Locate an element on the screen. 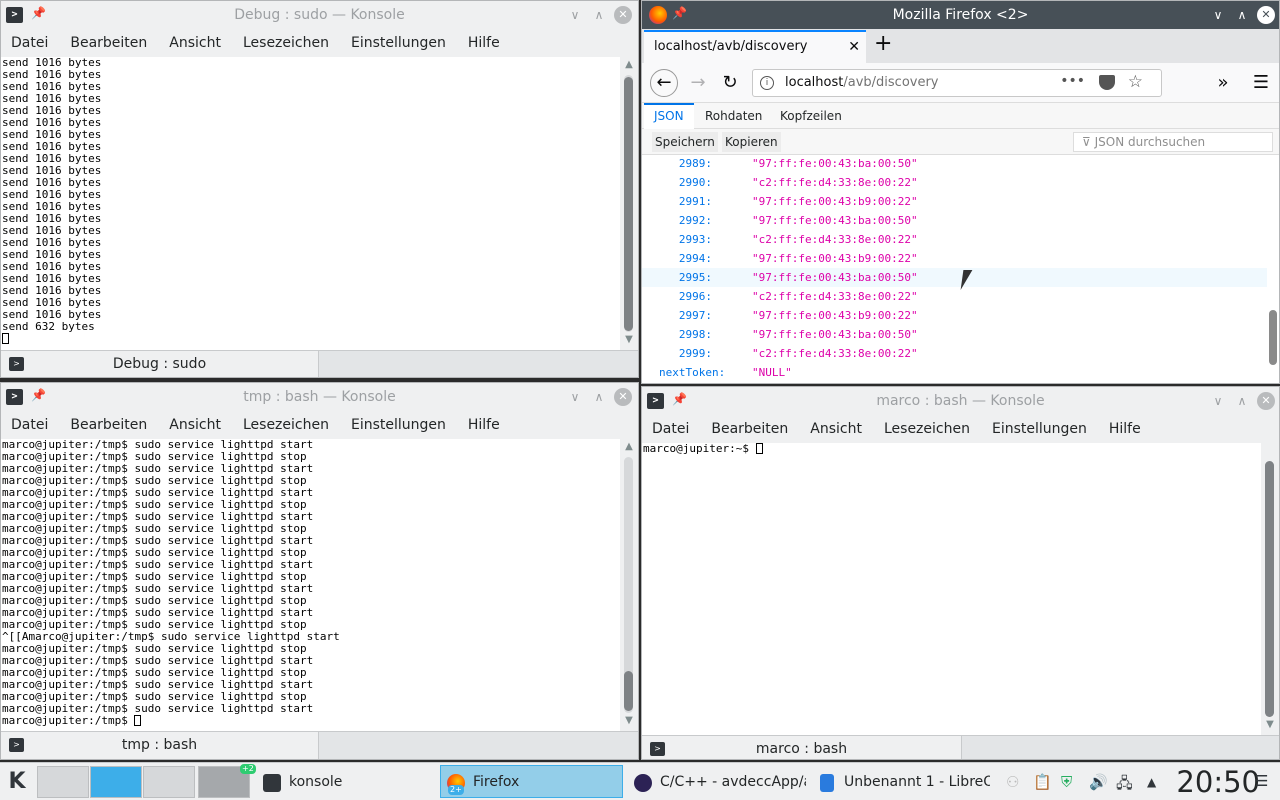  copy-button: Kopieren is located at coordinates (751, 142).